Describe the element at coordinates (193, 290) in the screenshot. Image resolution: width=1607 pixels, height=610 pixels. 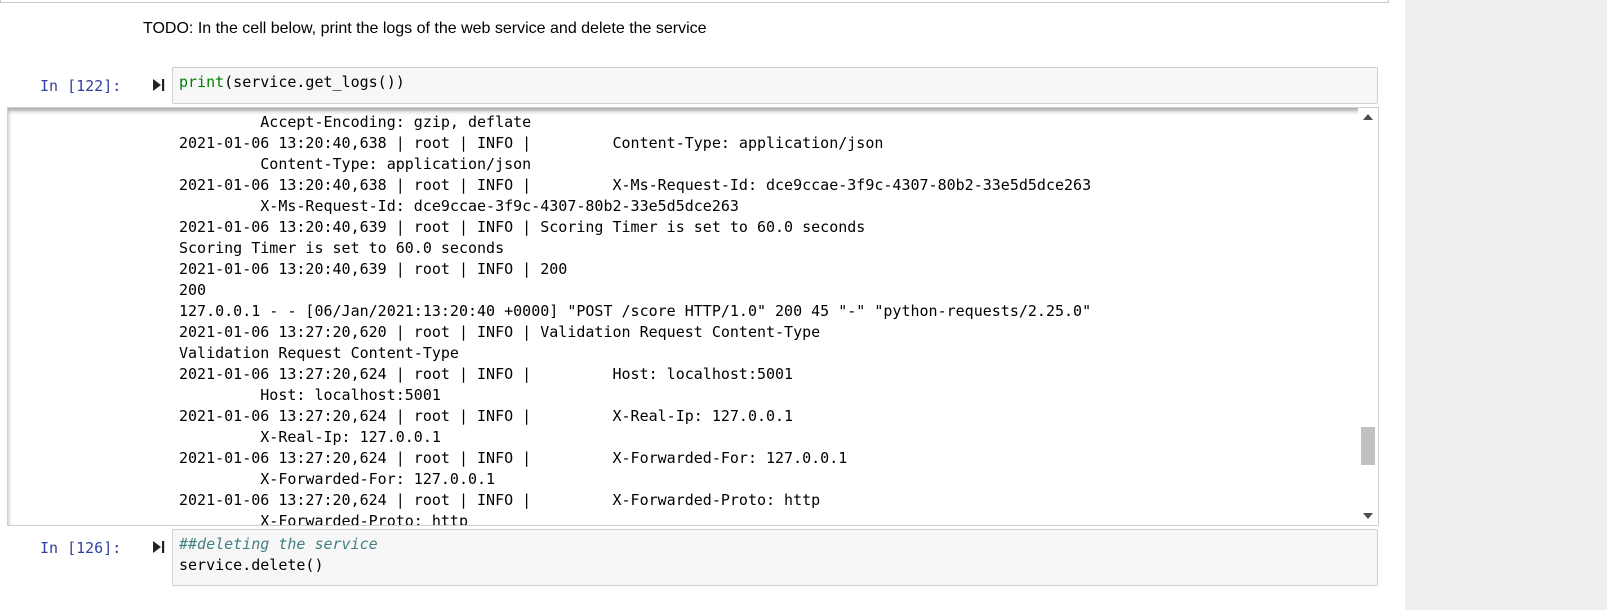
I see `log-line: 200` at that location.